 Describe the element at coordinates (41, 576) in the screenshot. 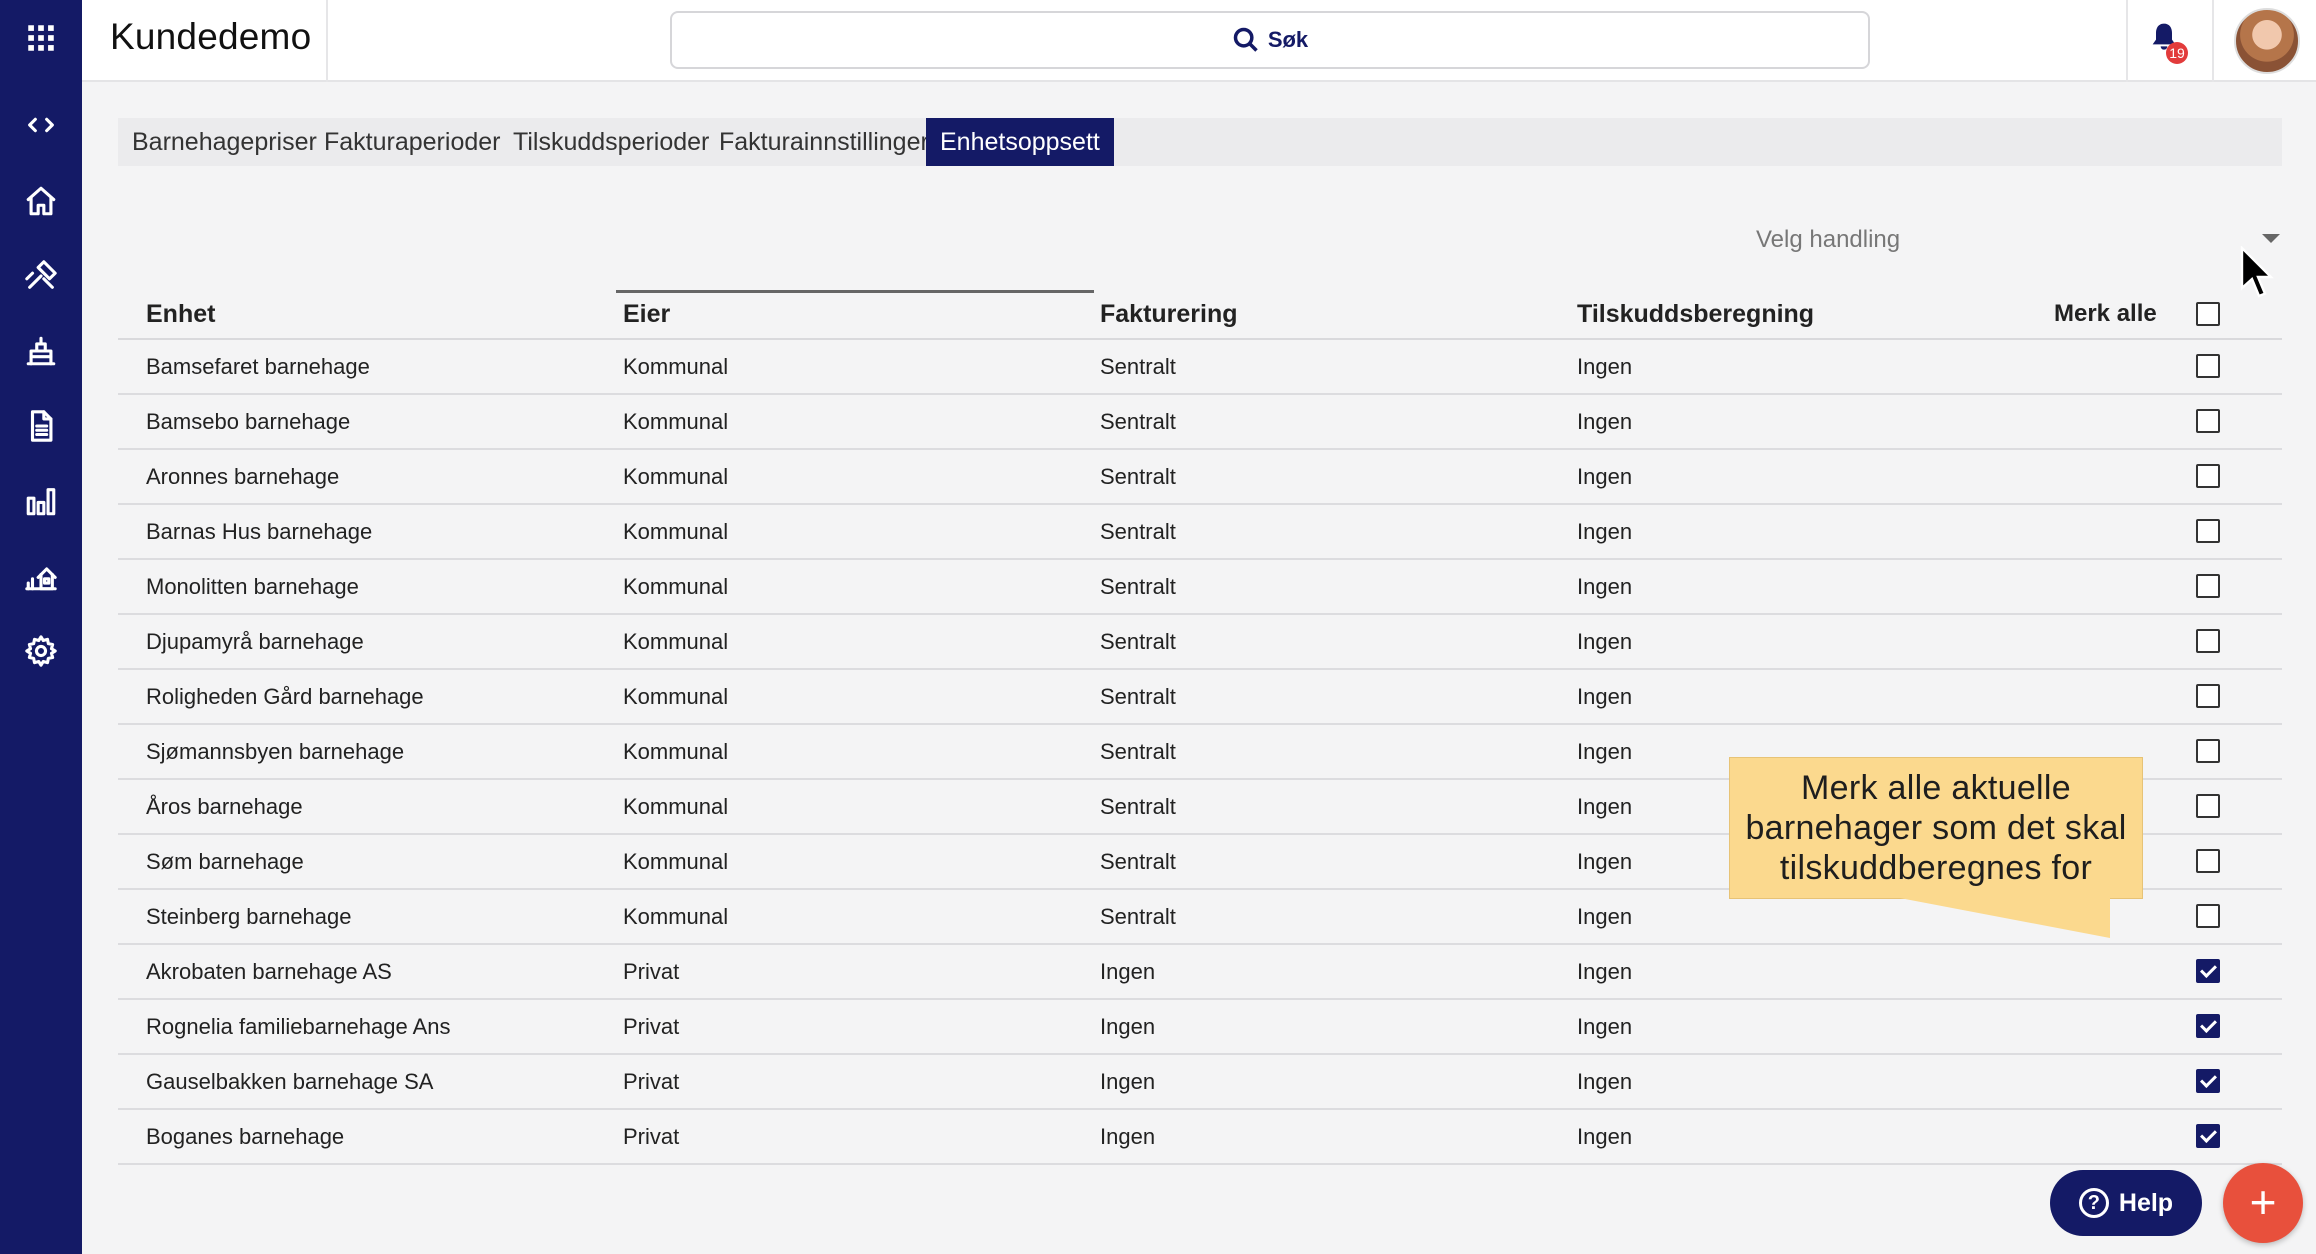

I see `house-chart-icon` at that location.